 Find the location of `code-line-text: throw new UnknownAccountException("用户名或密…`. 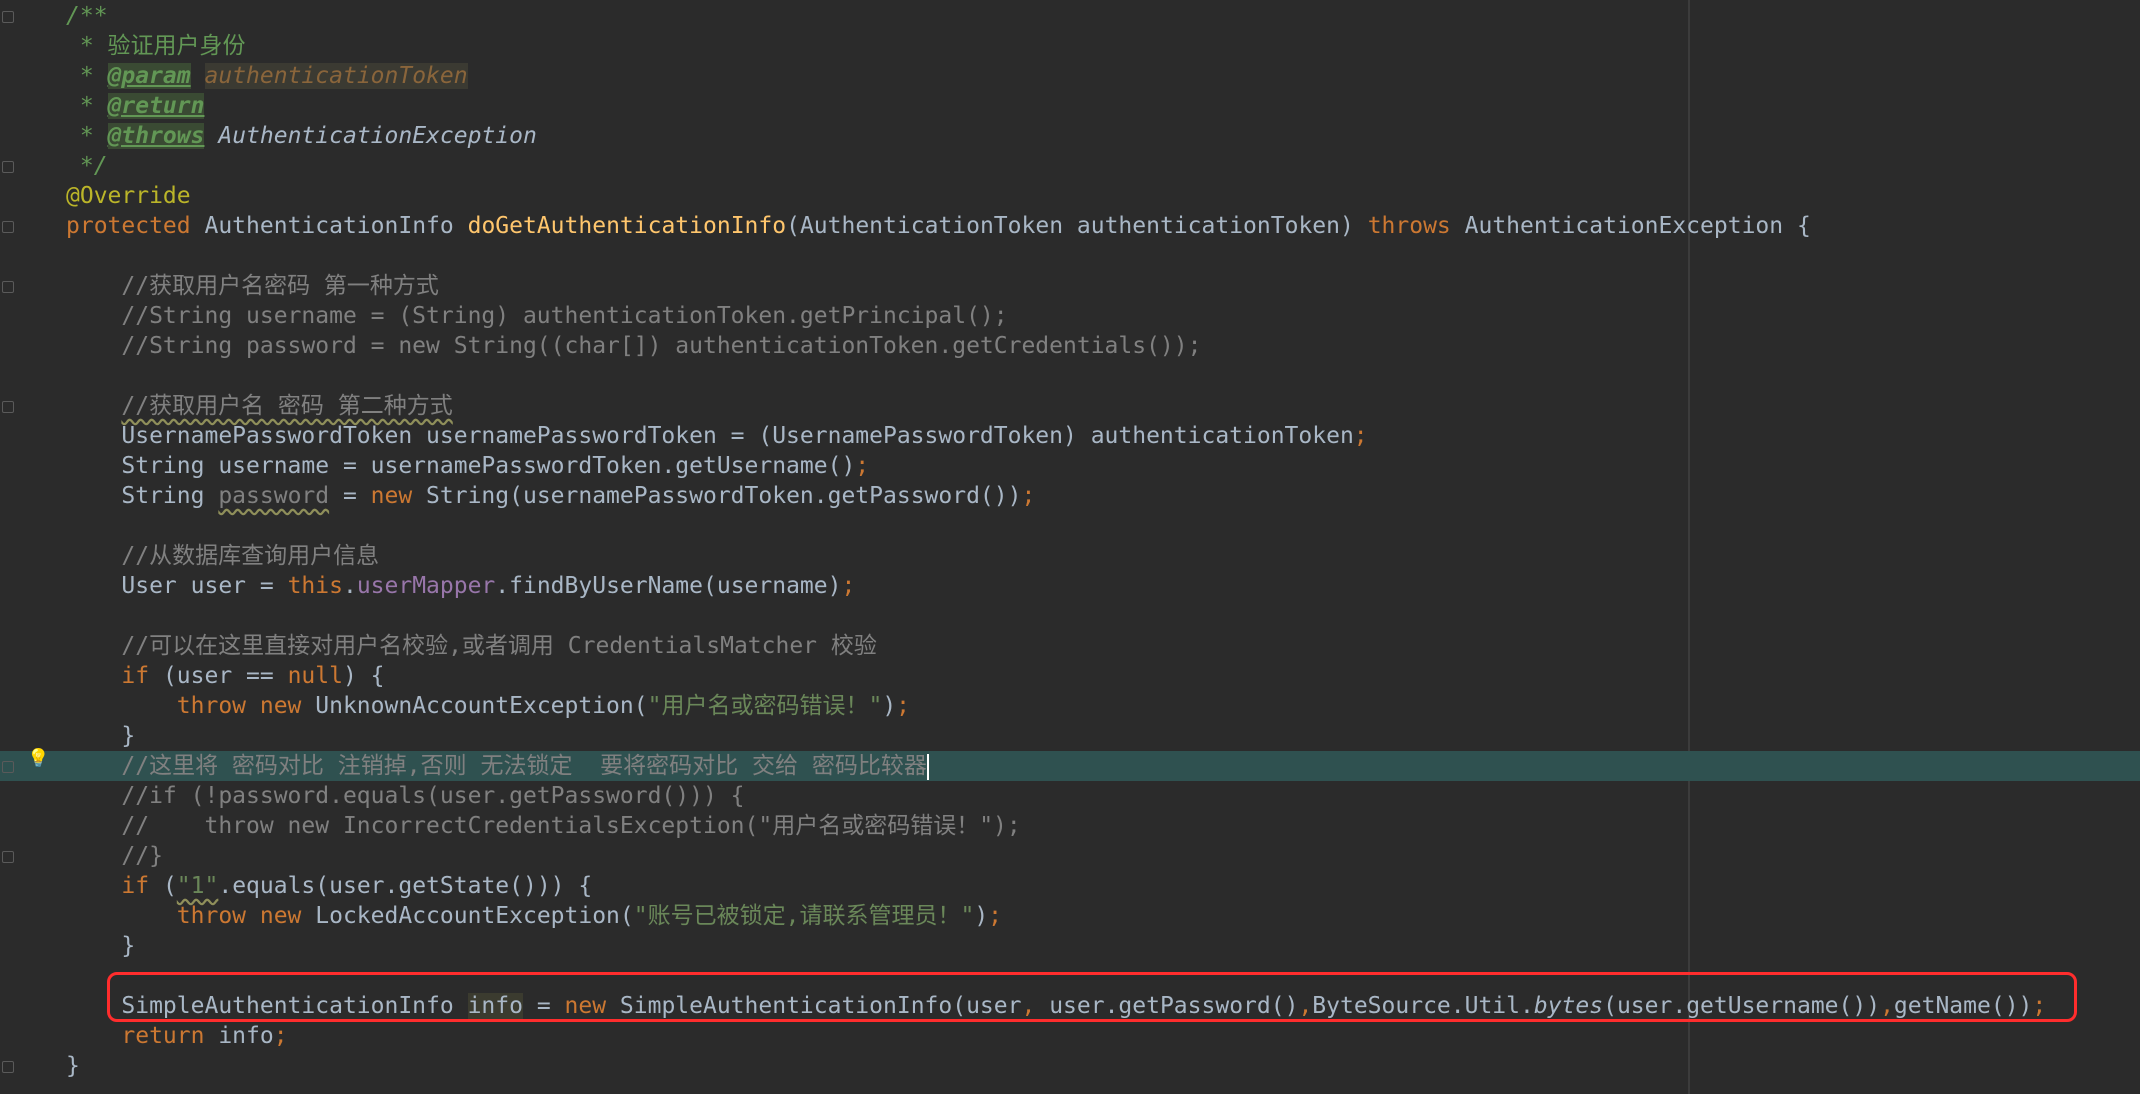

code-line-text: throw new UnknownAccountException("用户名或密… is located at coordinates (488, 706).